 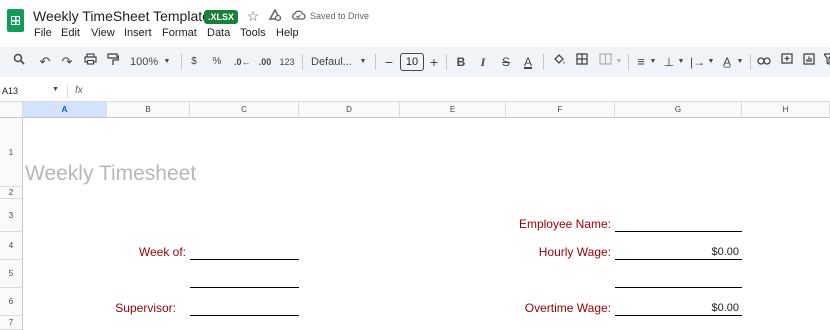 What do you see at coordinates (55, 89) in the screenshot?
I see `name-box-dropdown-icon: ▼` at bounding box center [55, 89].